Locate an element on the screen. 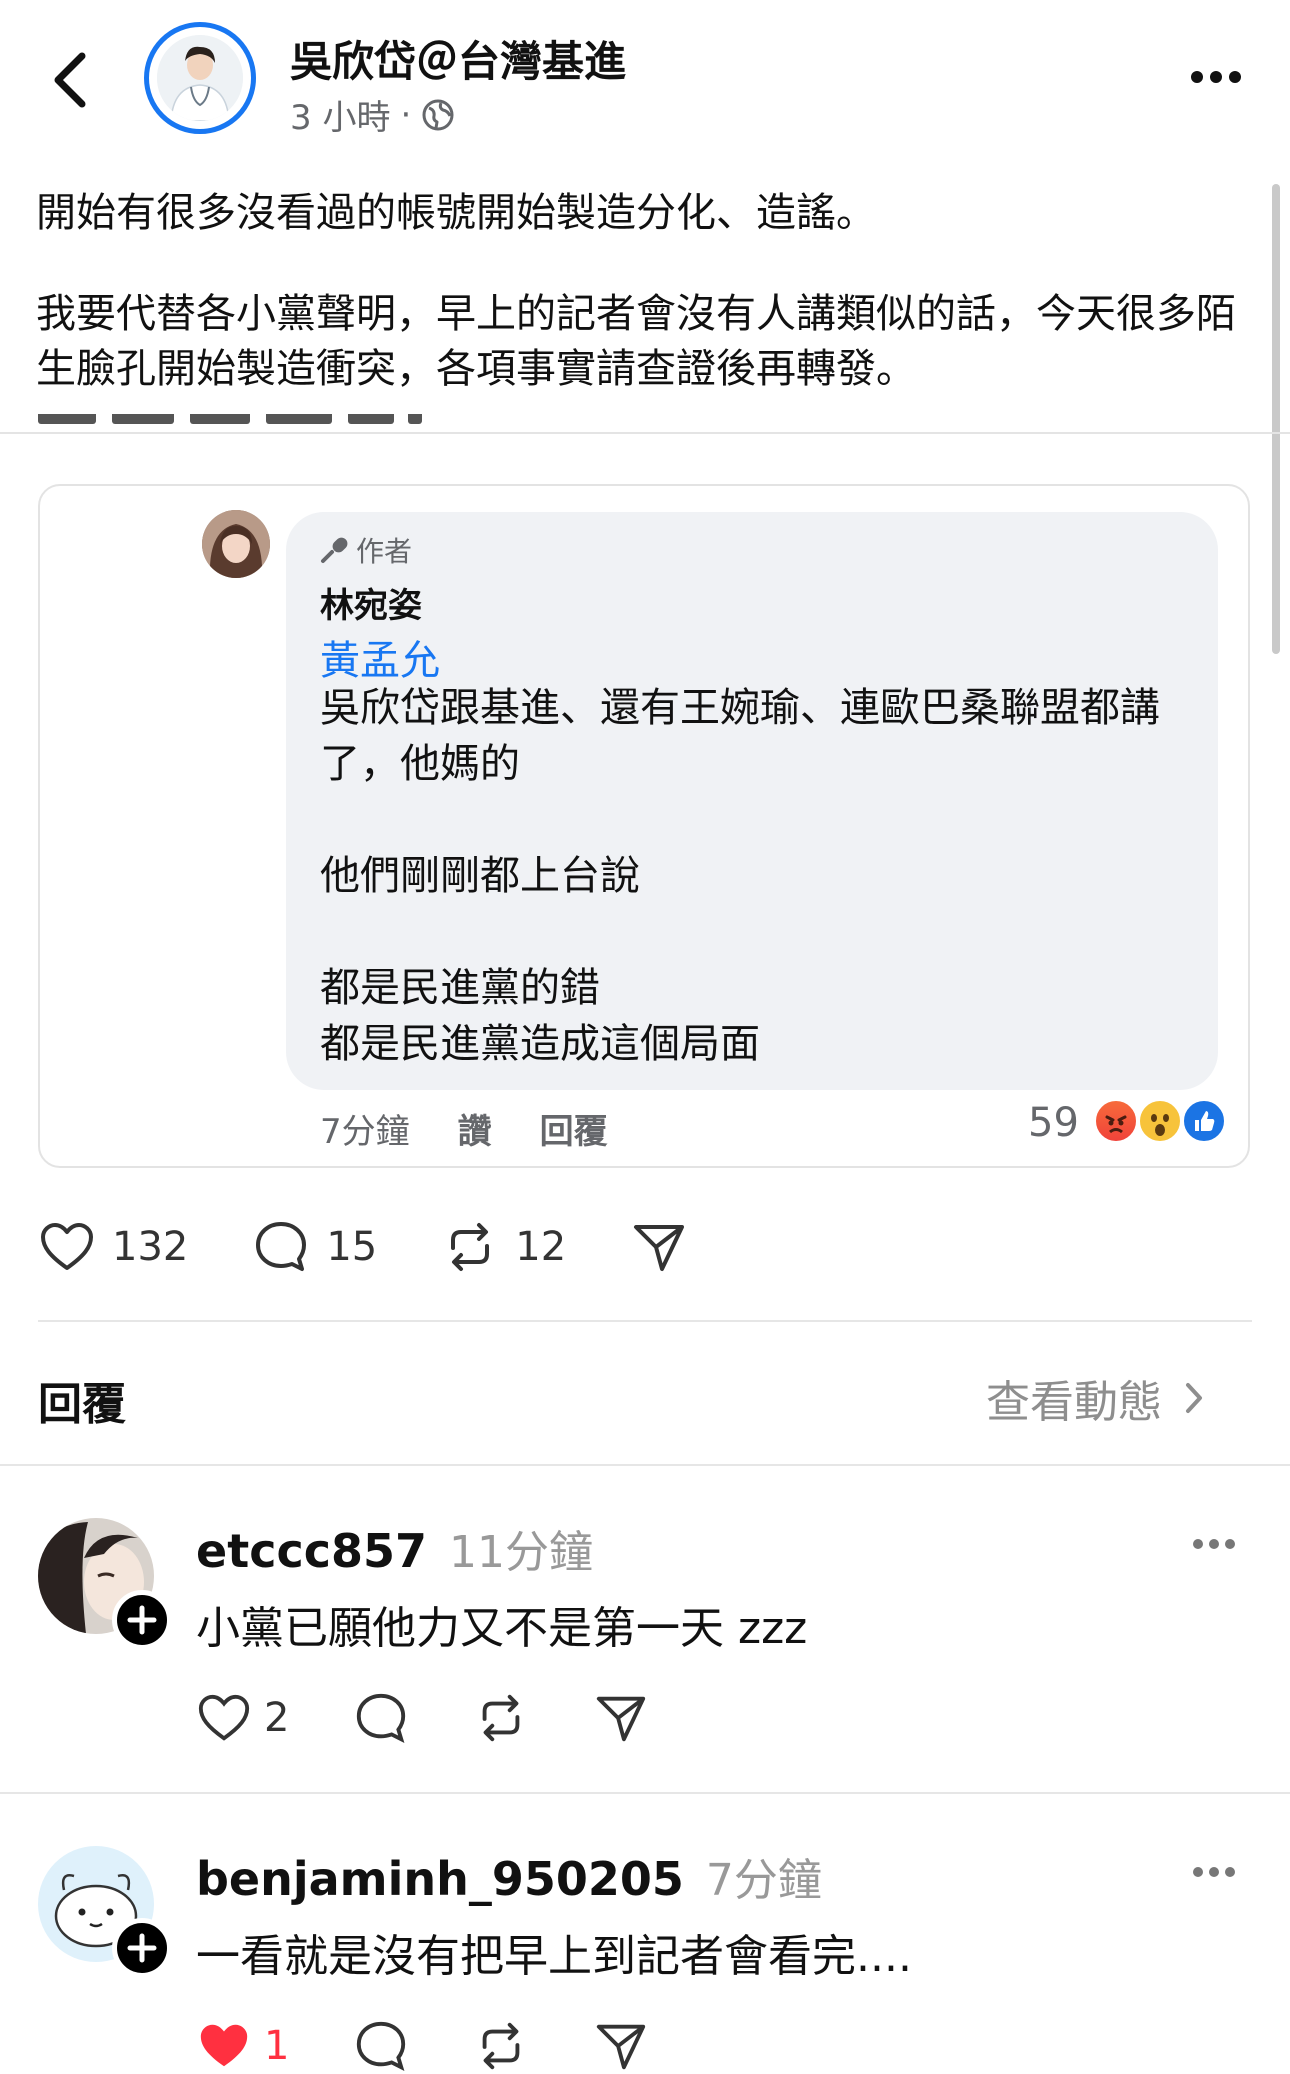 The width and height of the screenshot is (1290, 2074). repost-count: 12 is located at coordinates (541, 1247).